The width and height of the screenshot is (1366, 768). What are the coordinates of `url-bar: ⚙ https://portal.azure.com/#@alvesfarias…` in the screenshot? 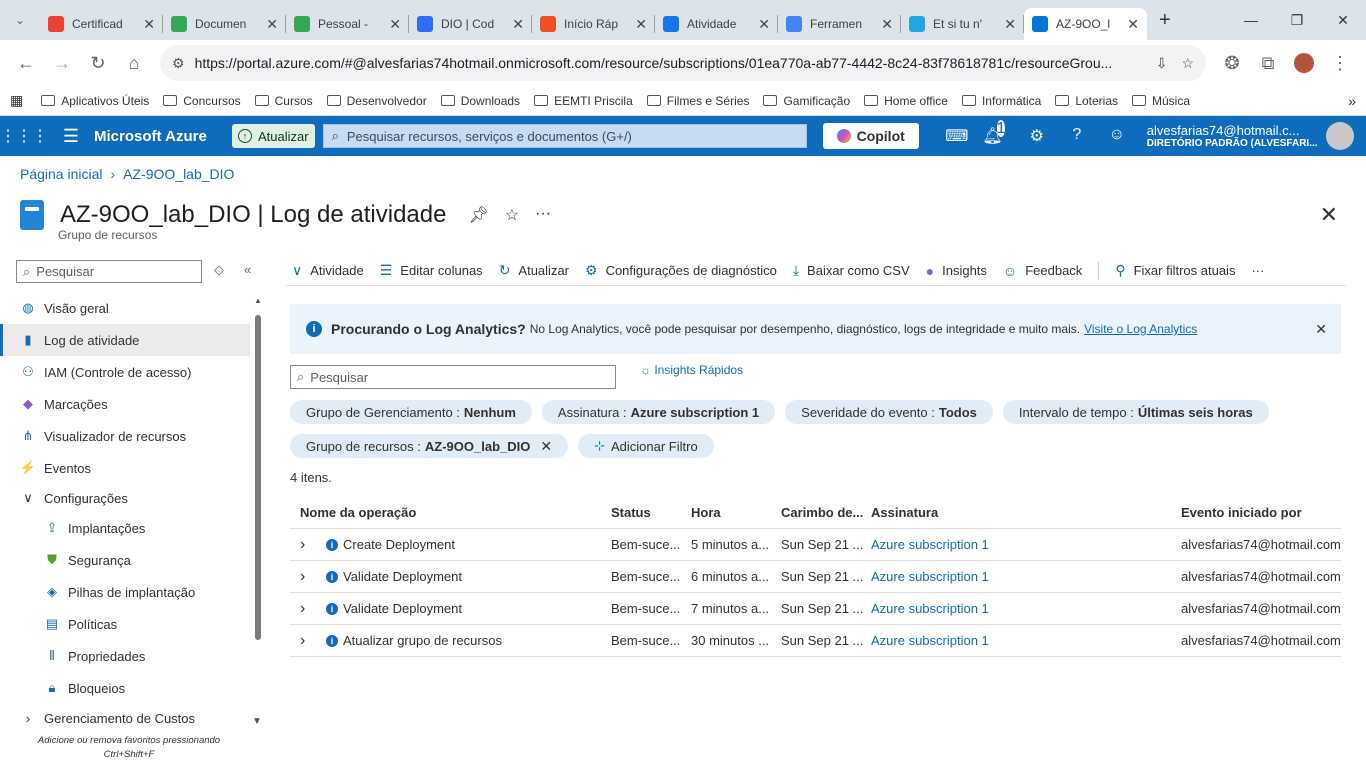 It's located at (683, 63).